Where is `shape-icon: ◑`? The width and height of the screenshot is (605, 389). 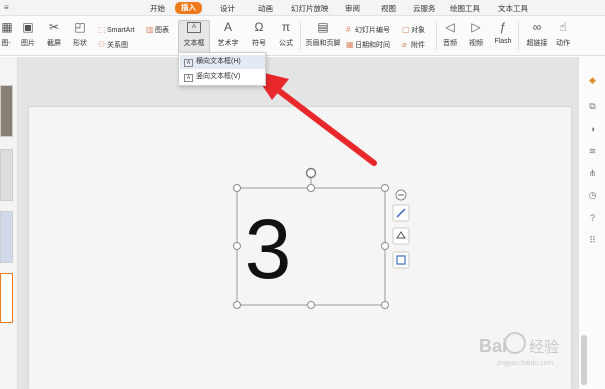
shape-icon: ◑ is located at coordinates (592, 129).